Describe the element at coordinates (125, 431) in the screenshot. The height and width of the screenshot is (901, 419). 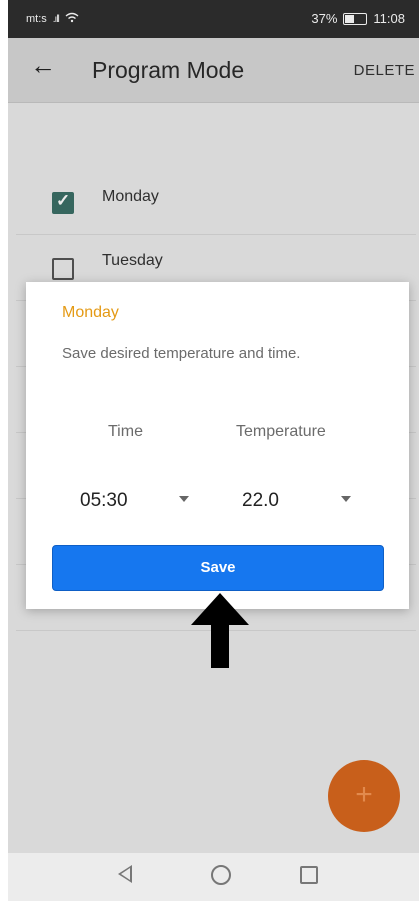
I see `time-label: Time` at that location.